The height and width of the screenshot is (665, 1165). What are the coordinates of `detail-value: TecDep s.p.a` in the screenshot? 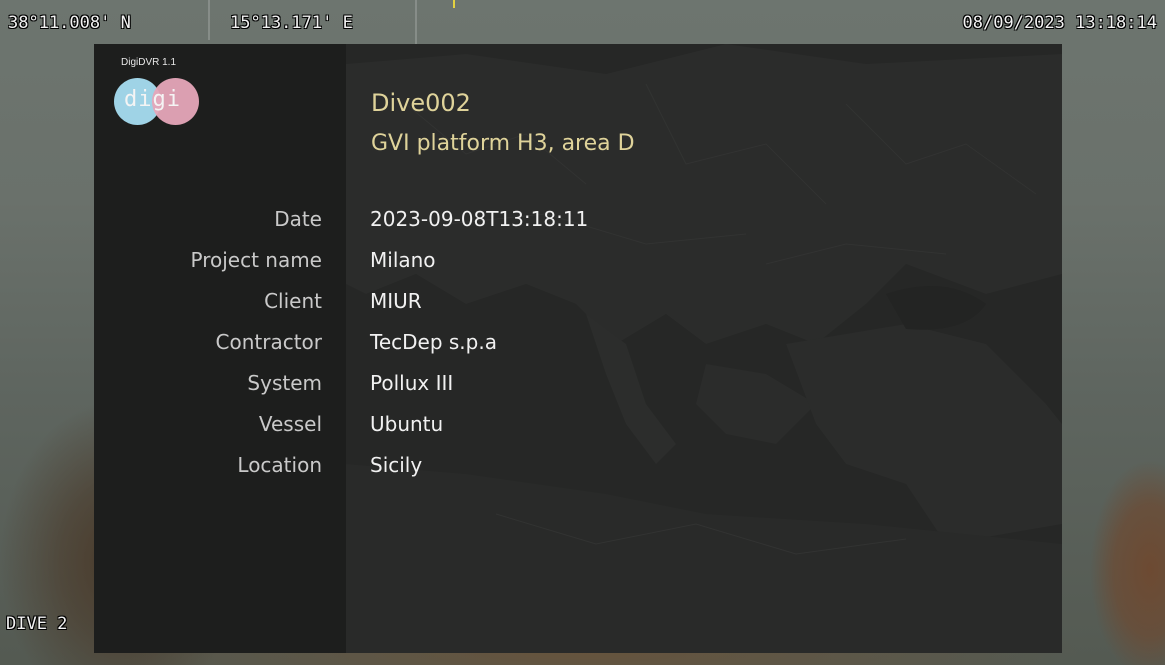 It's located at (433, 342).